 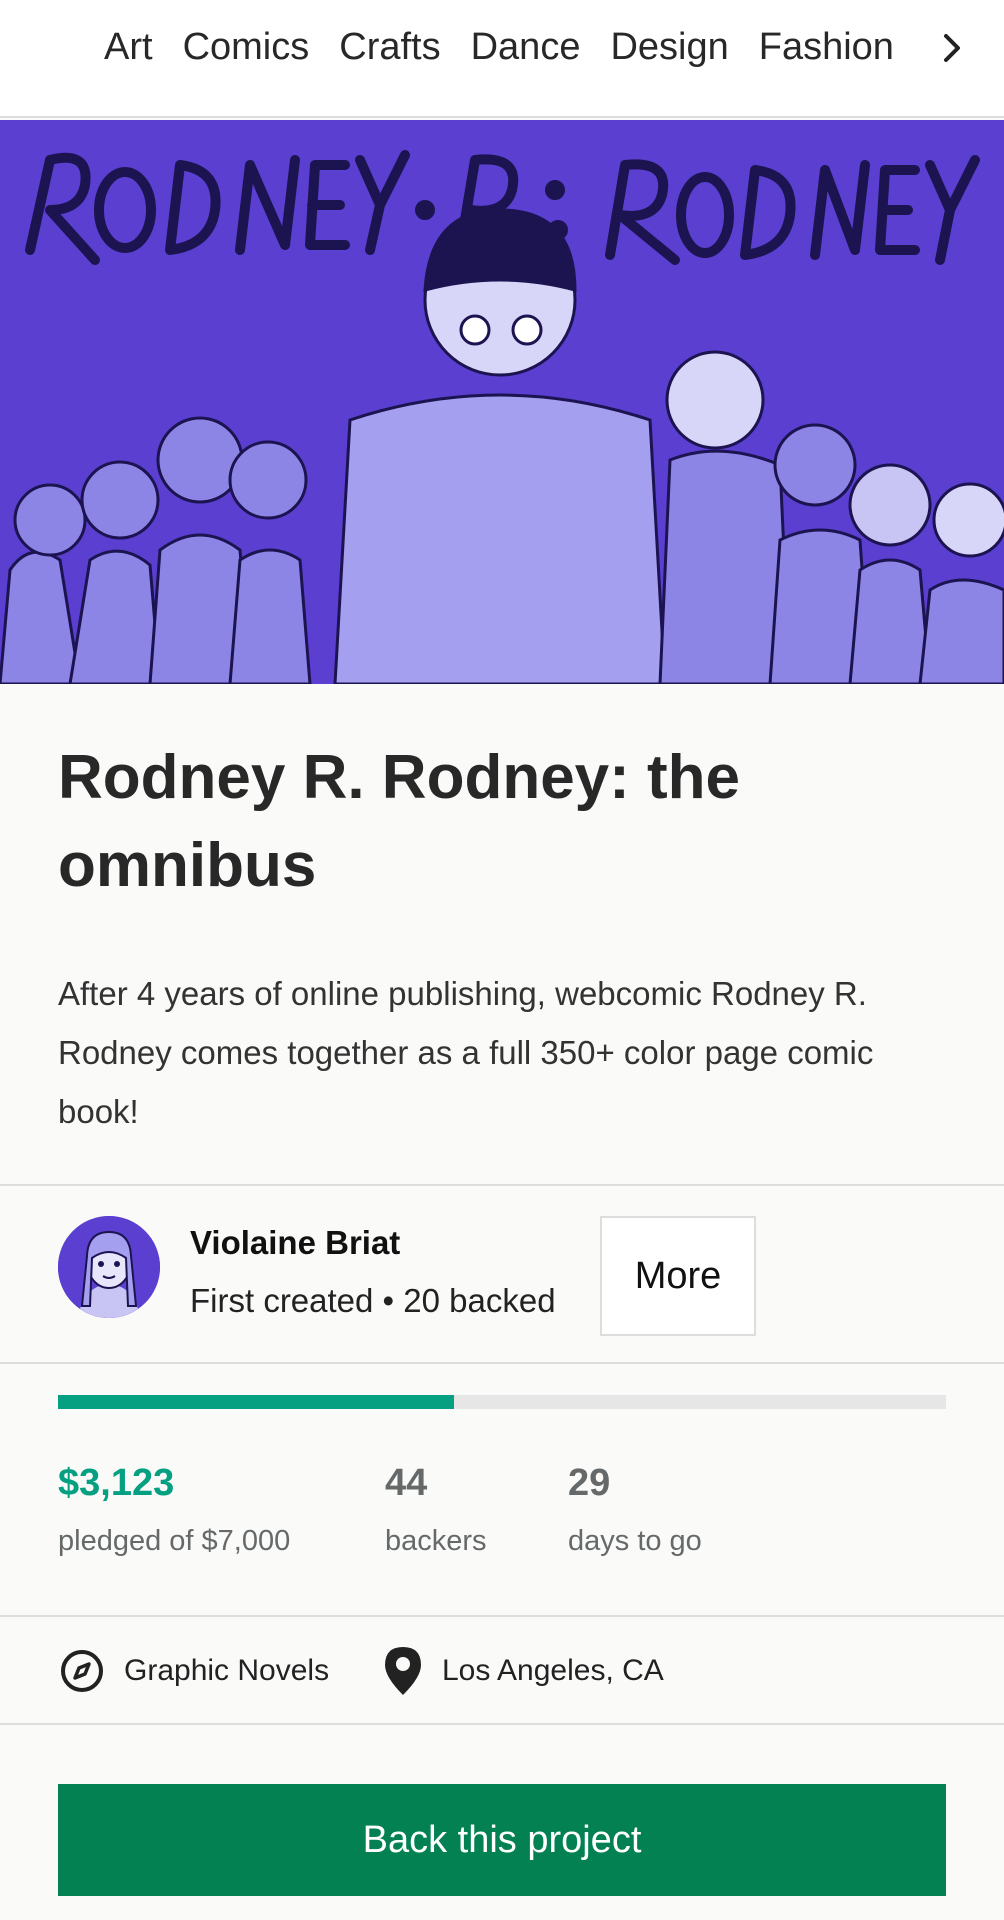 I want to click on days-count: 29, so click(x=589, y=1483).